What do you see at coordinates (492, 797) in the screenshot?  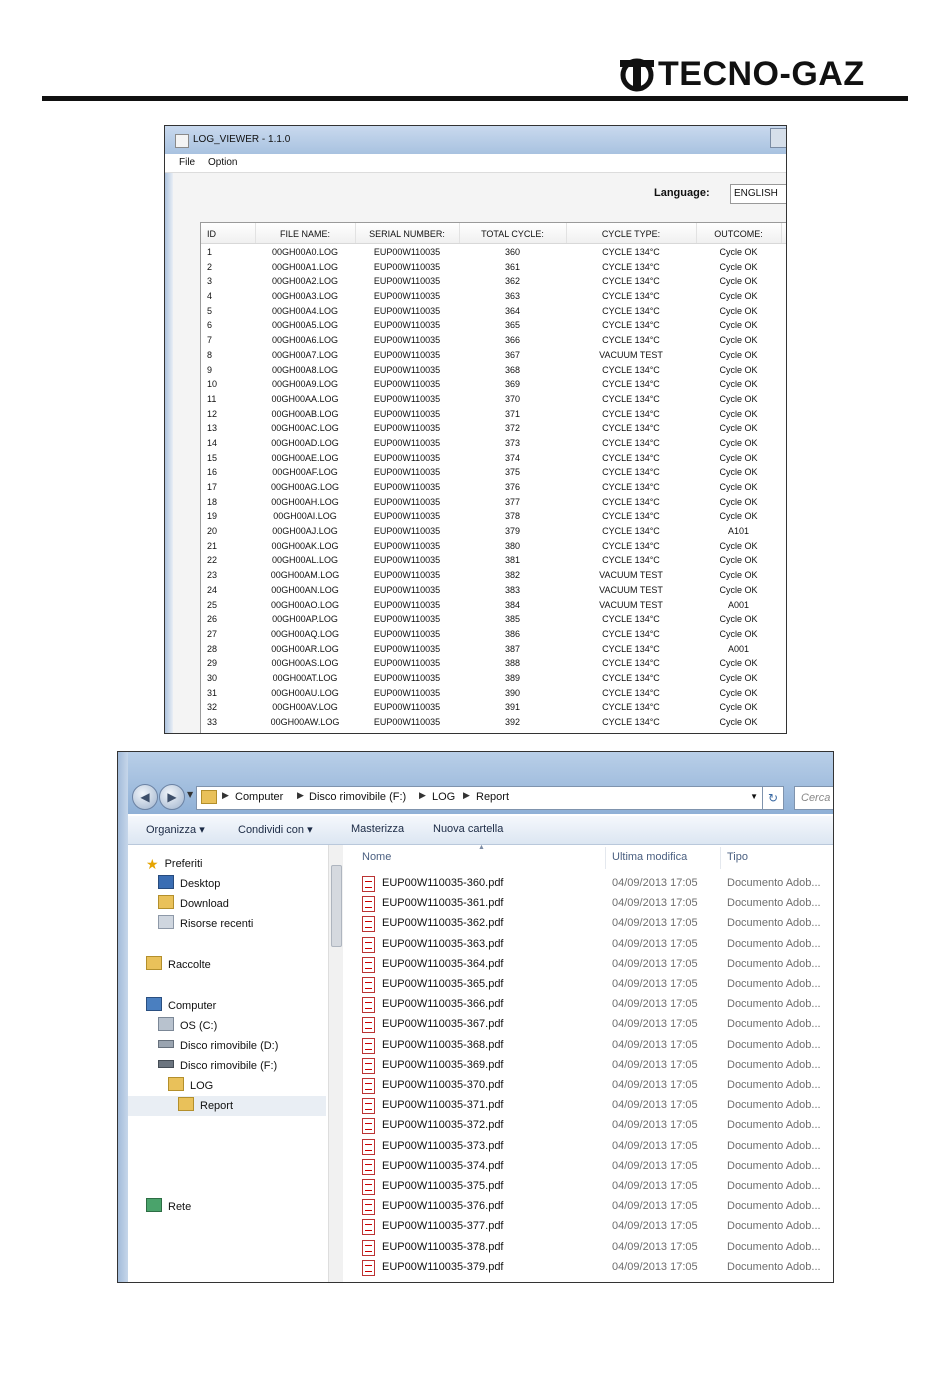 I see `breadcrumb-report: Report` at bounding box center [492, 797].